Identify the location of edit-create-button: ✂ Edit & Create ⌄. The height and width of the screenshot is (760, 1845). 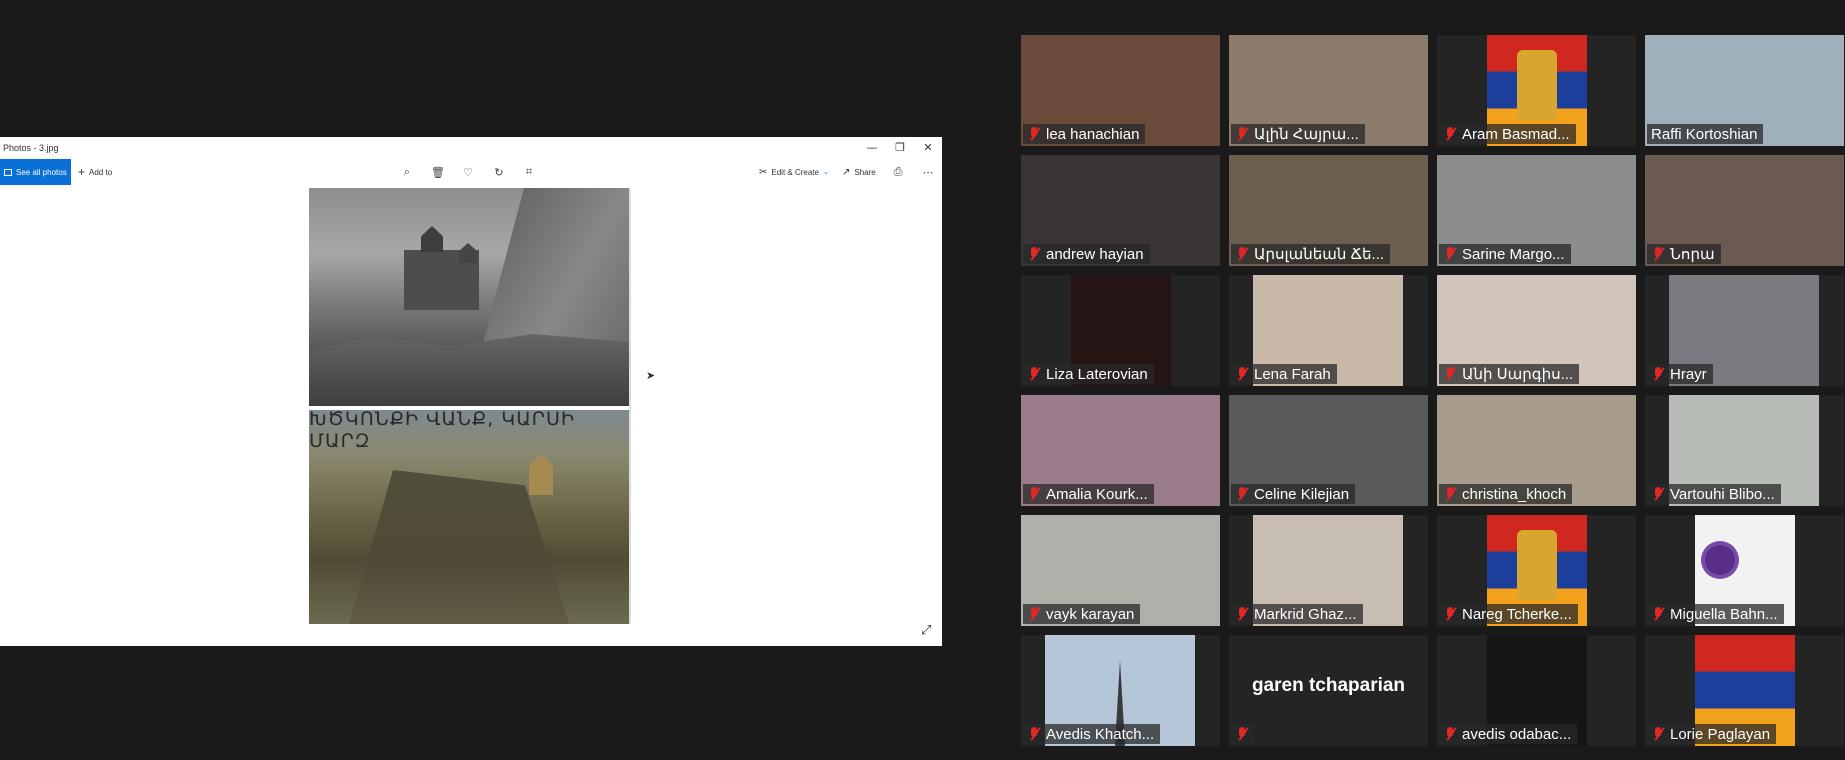
(794, 172).